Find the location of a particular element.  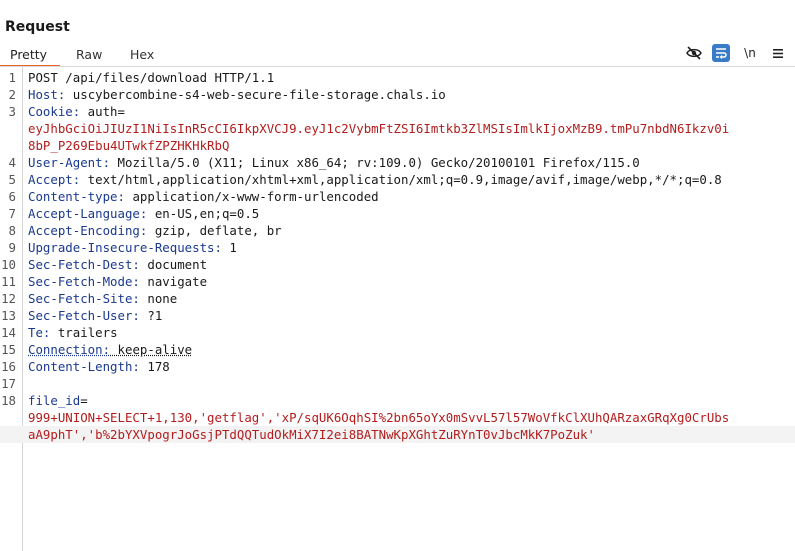

header-value: en-US,en;q=0.5 is located at coordinates (203, 213).